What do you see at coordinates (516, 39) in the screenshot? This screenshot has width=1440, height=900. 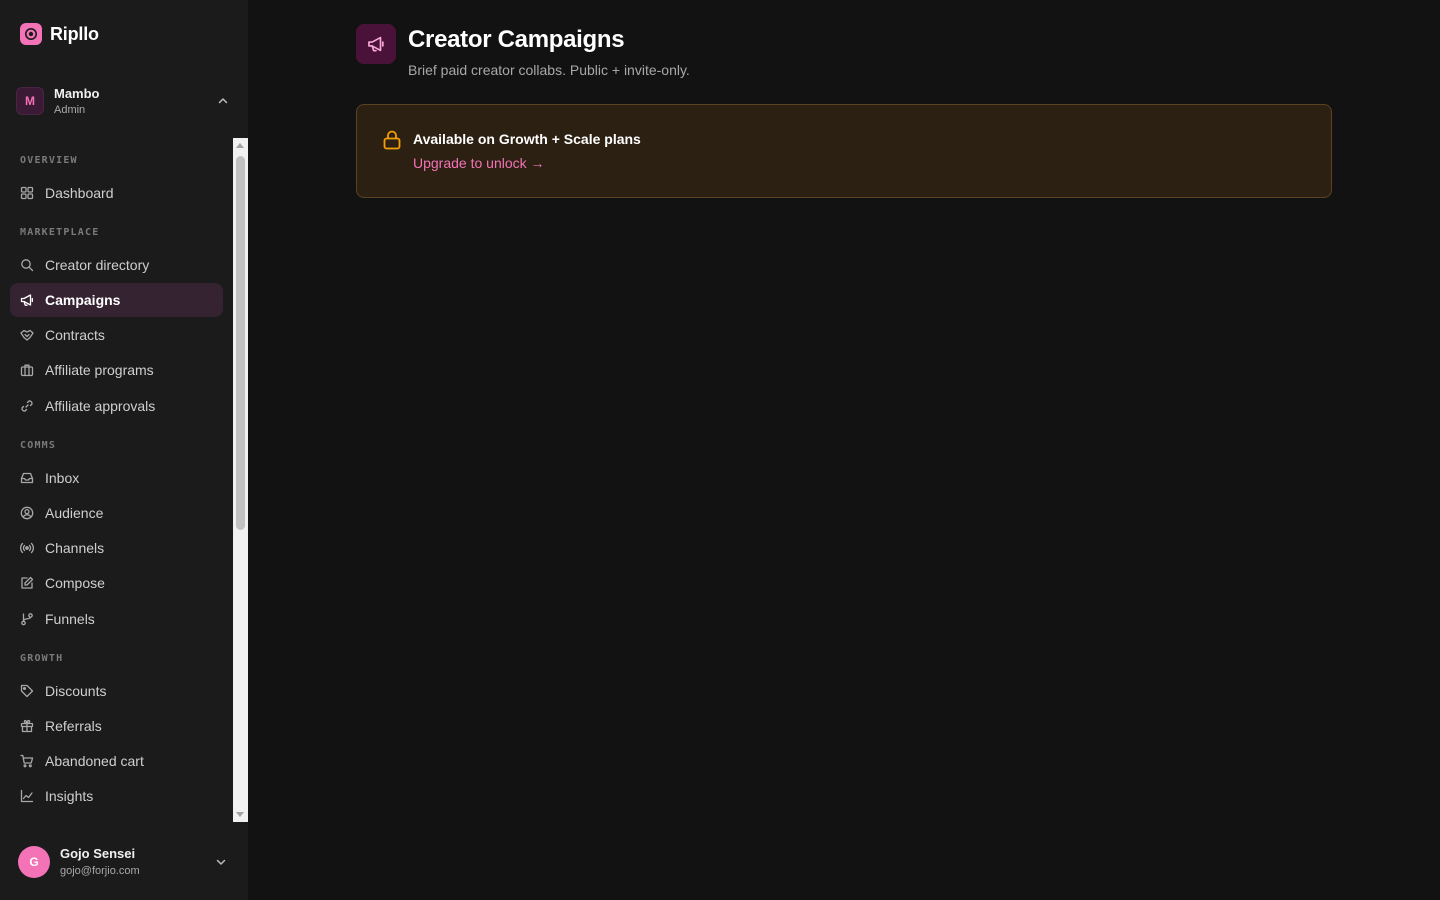 I see `page-title: Creator Campaigns` at bounding box center [516, 39].